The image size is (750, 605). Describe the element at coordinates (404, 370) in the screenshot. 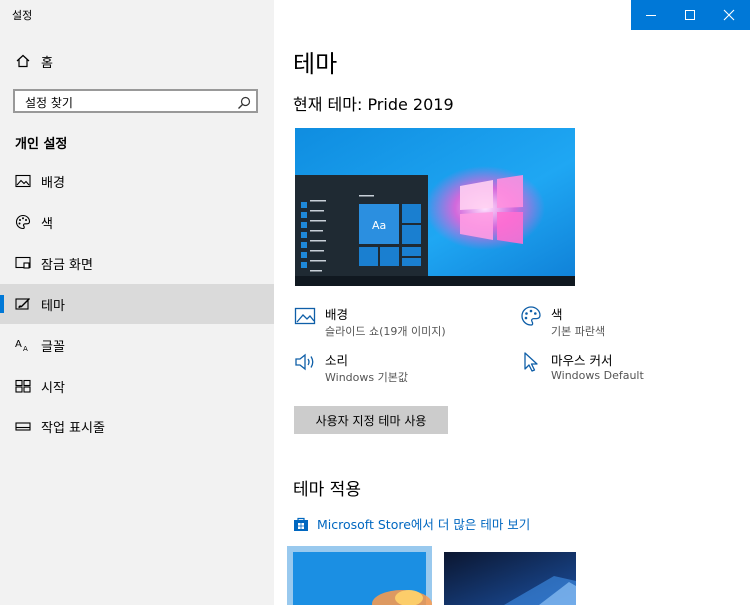

I see `prop-sound: 소리 Windows 기본값` at that location.